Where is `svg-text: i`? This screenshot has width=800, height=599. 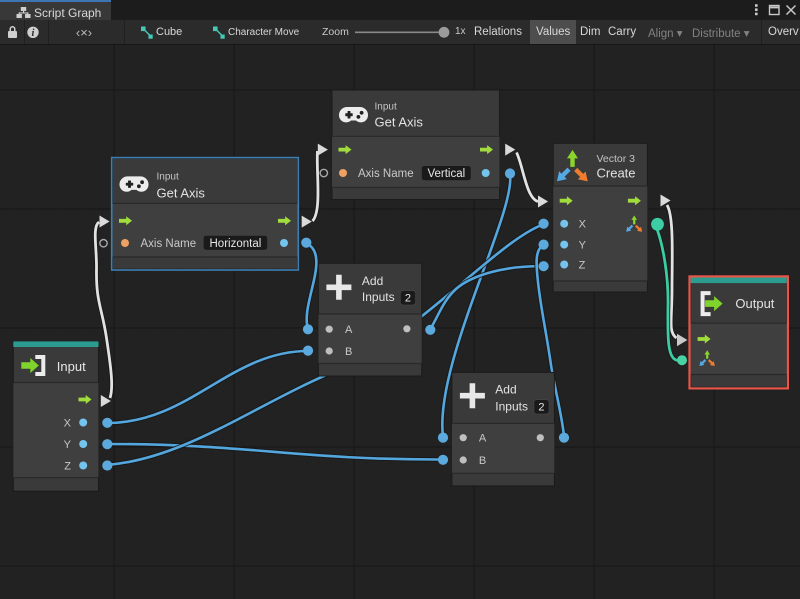
svg-text: i is located at coordinates (33, 33).